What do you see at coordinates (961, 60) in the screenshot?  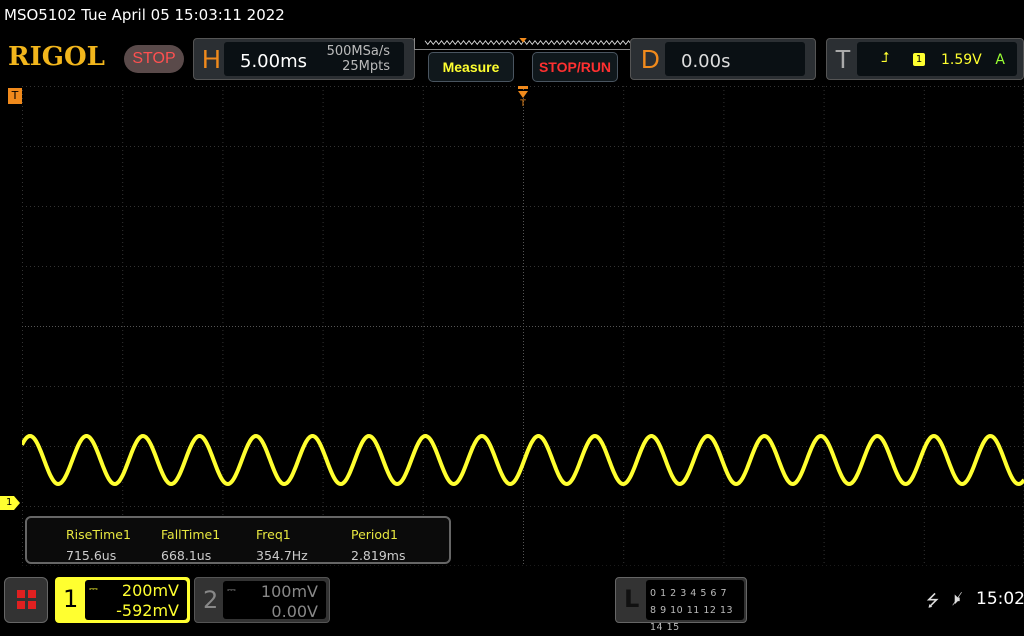 I see `trigger-level: 1.59V` at bounding box center [961, 60].